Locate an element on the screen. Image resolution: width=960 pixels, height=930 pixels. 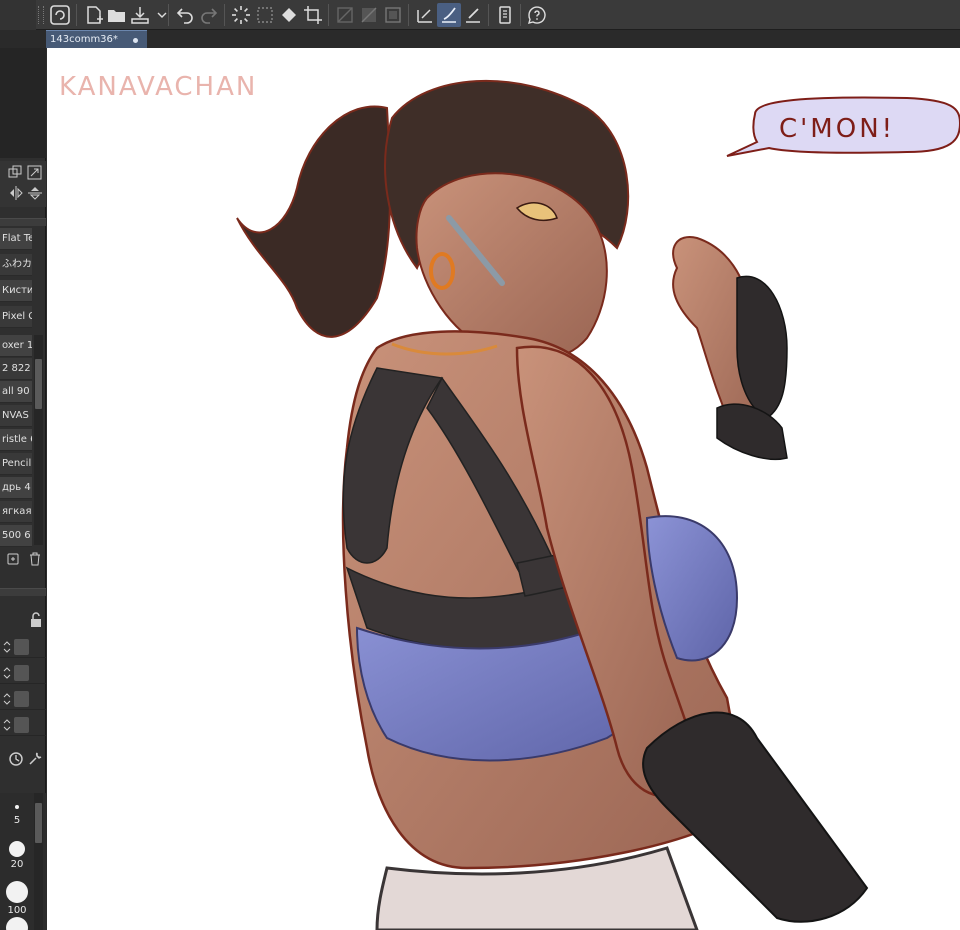
panel-icon-bar is located at coordinates (23, 184).